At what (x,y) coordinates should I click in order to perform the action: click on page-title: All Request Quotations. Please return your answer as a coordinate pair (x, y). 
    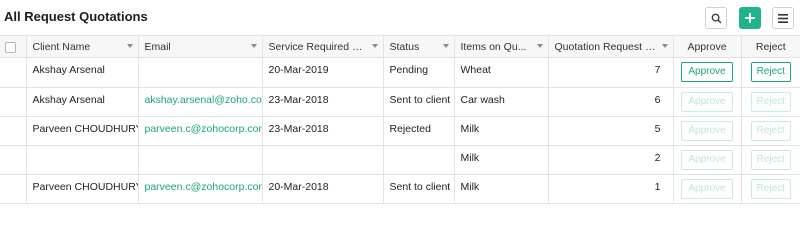
    Looking at the image, I should click on (76, 16).